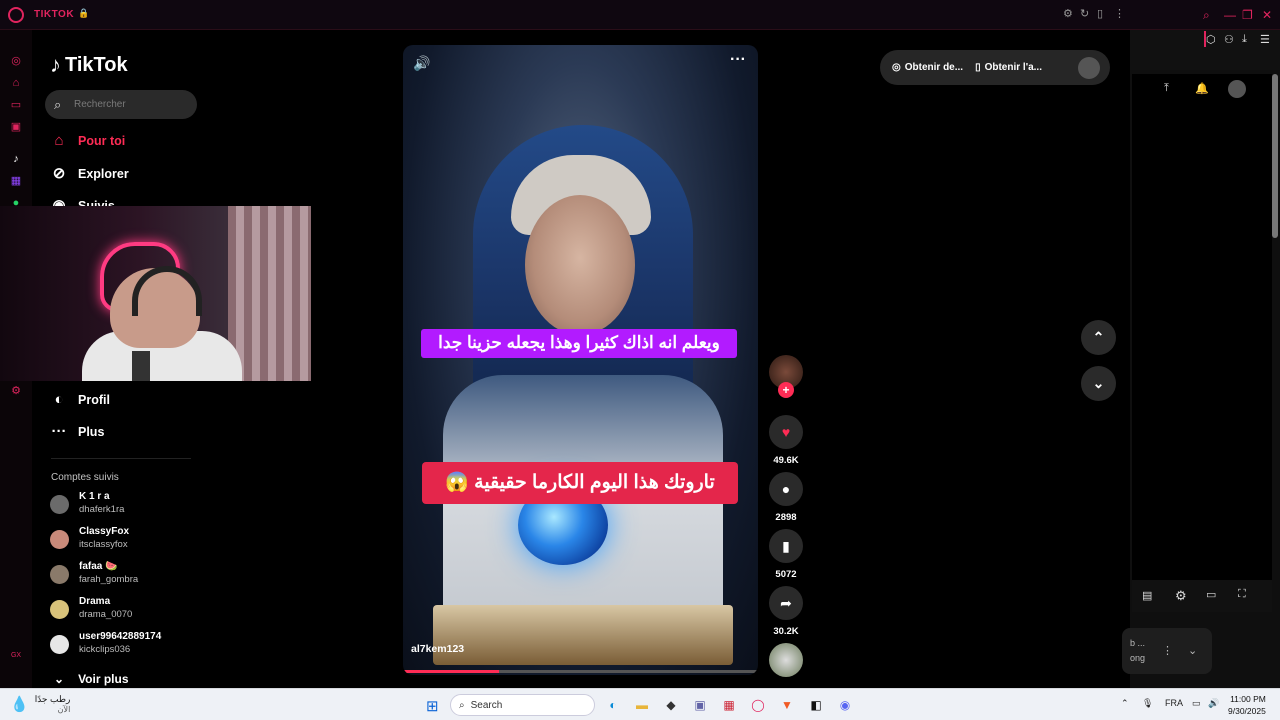 This screenshot has height=720, width=1280. What do you see at coordinates (613, 705) in the screenshot?
I see `edge-icon: ◐` at bounding box center [613, 705].